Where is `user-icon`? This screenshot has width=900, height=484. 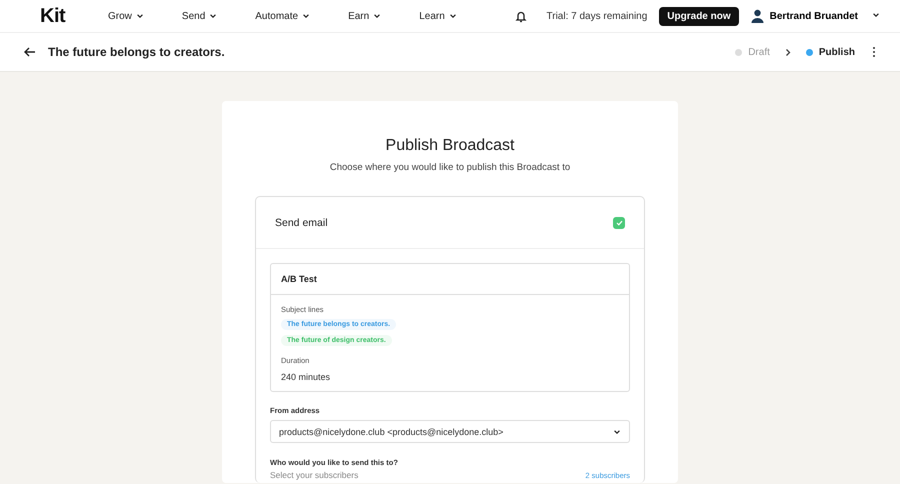
user-icon is located at coordinates (757, 16).